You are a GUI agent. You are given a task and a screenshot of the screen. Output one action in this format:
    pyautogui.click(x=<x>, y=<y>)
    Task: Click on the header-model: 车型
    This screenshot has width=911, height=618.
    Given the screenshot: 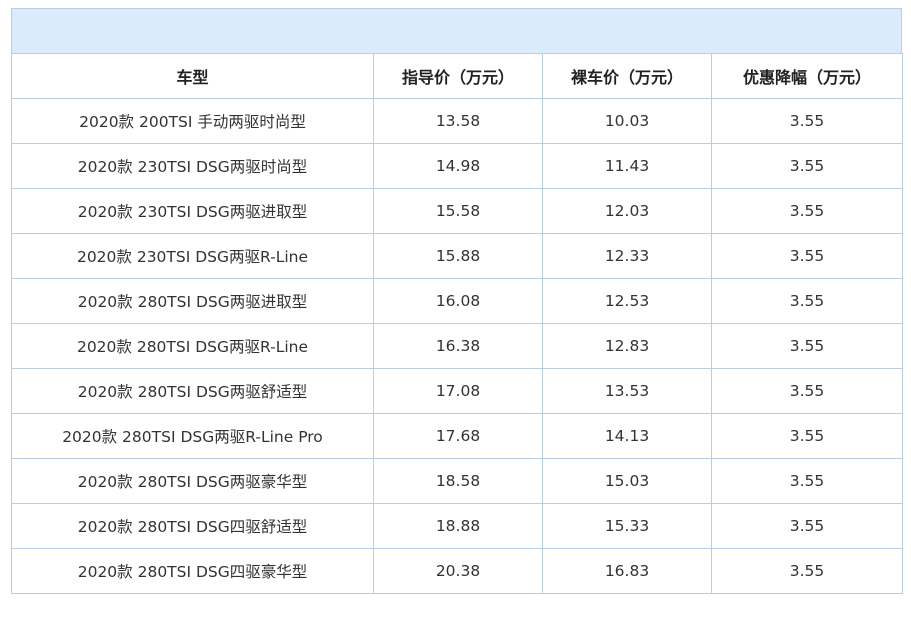 What is the action you would take?
    pyautogui.click(x=192, y=76)
    